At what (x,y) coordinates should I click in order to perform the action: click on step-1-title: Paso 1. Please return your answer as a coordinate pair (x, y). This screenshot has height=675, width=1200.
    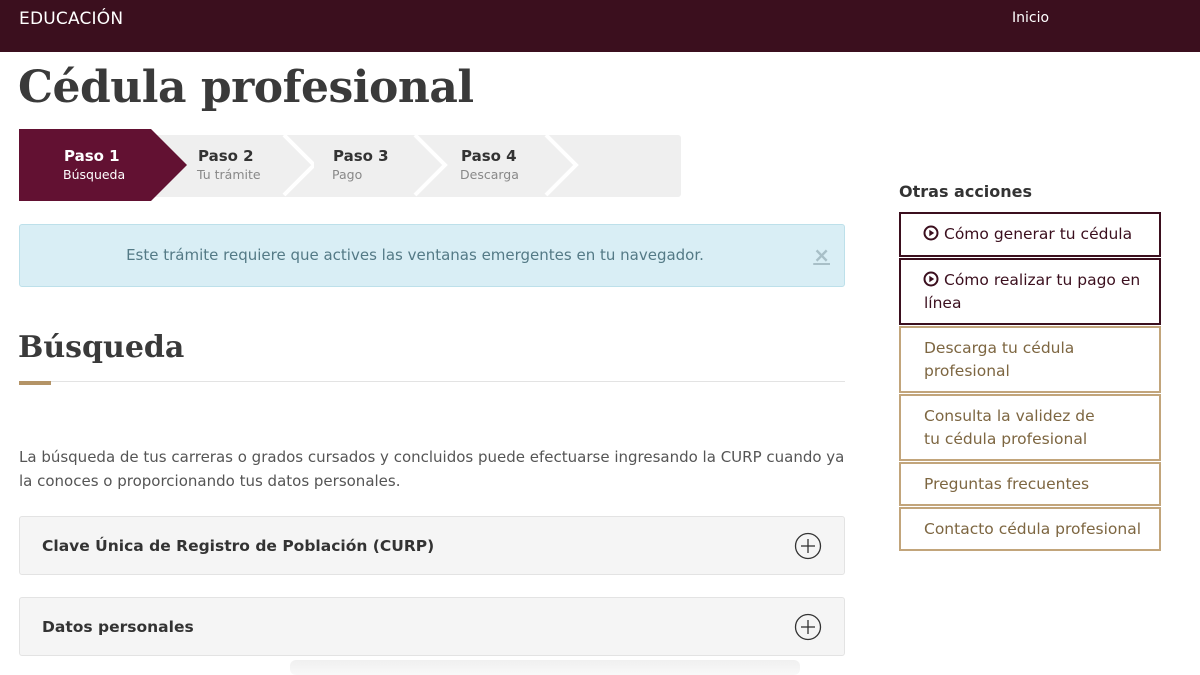
    Looking at the image, I should click on (92, 156).